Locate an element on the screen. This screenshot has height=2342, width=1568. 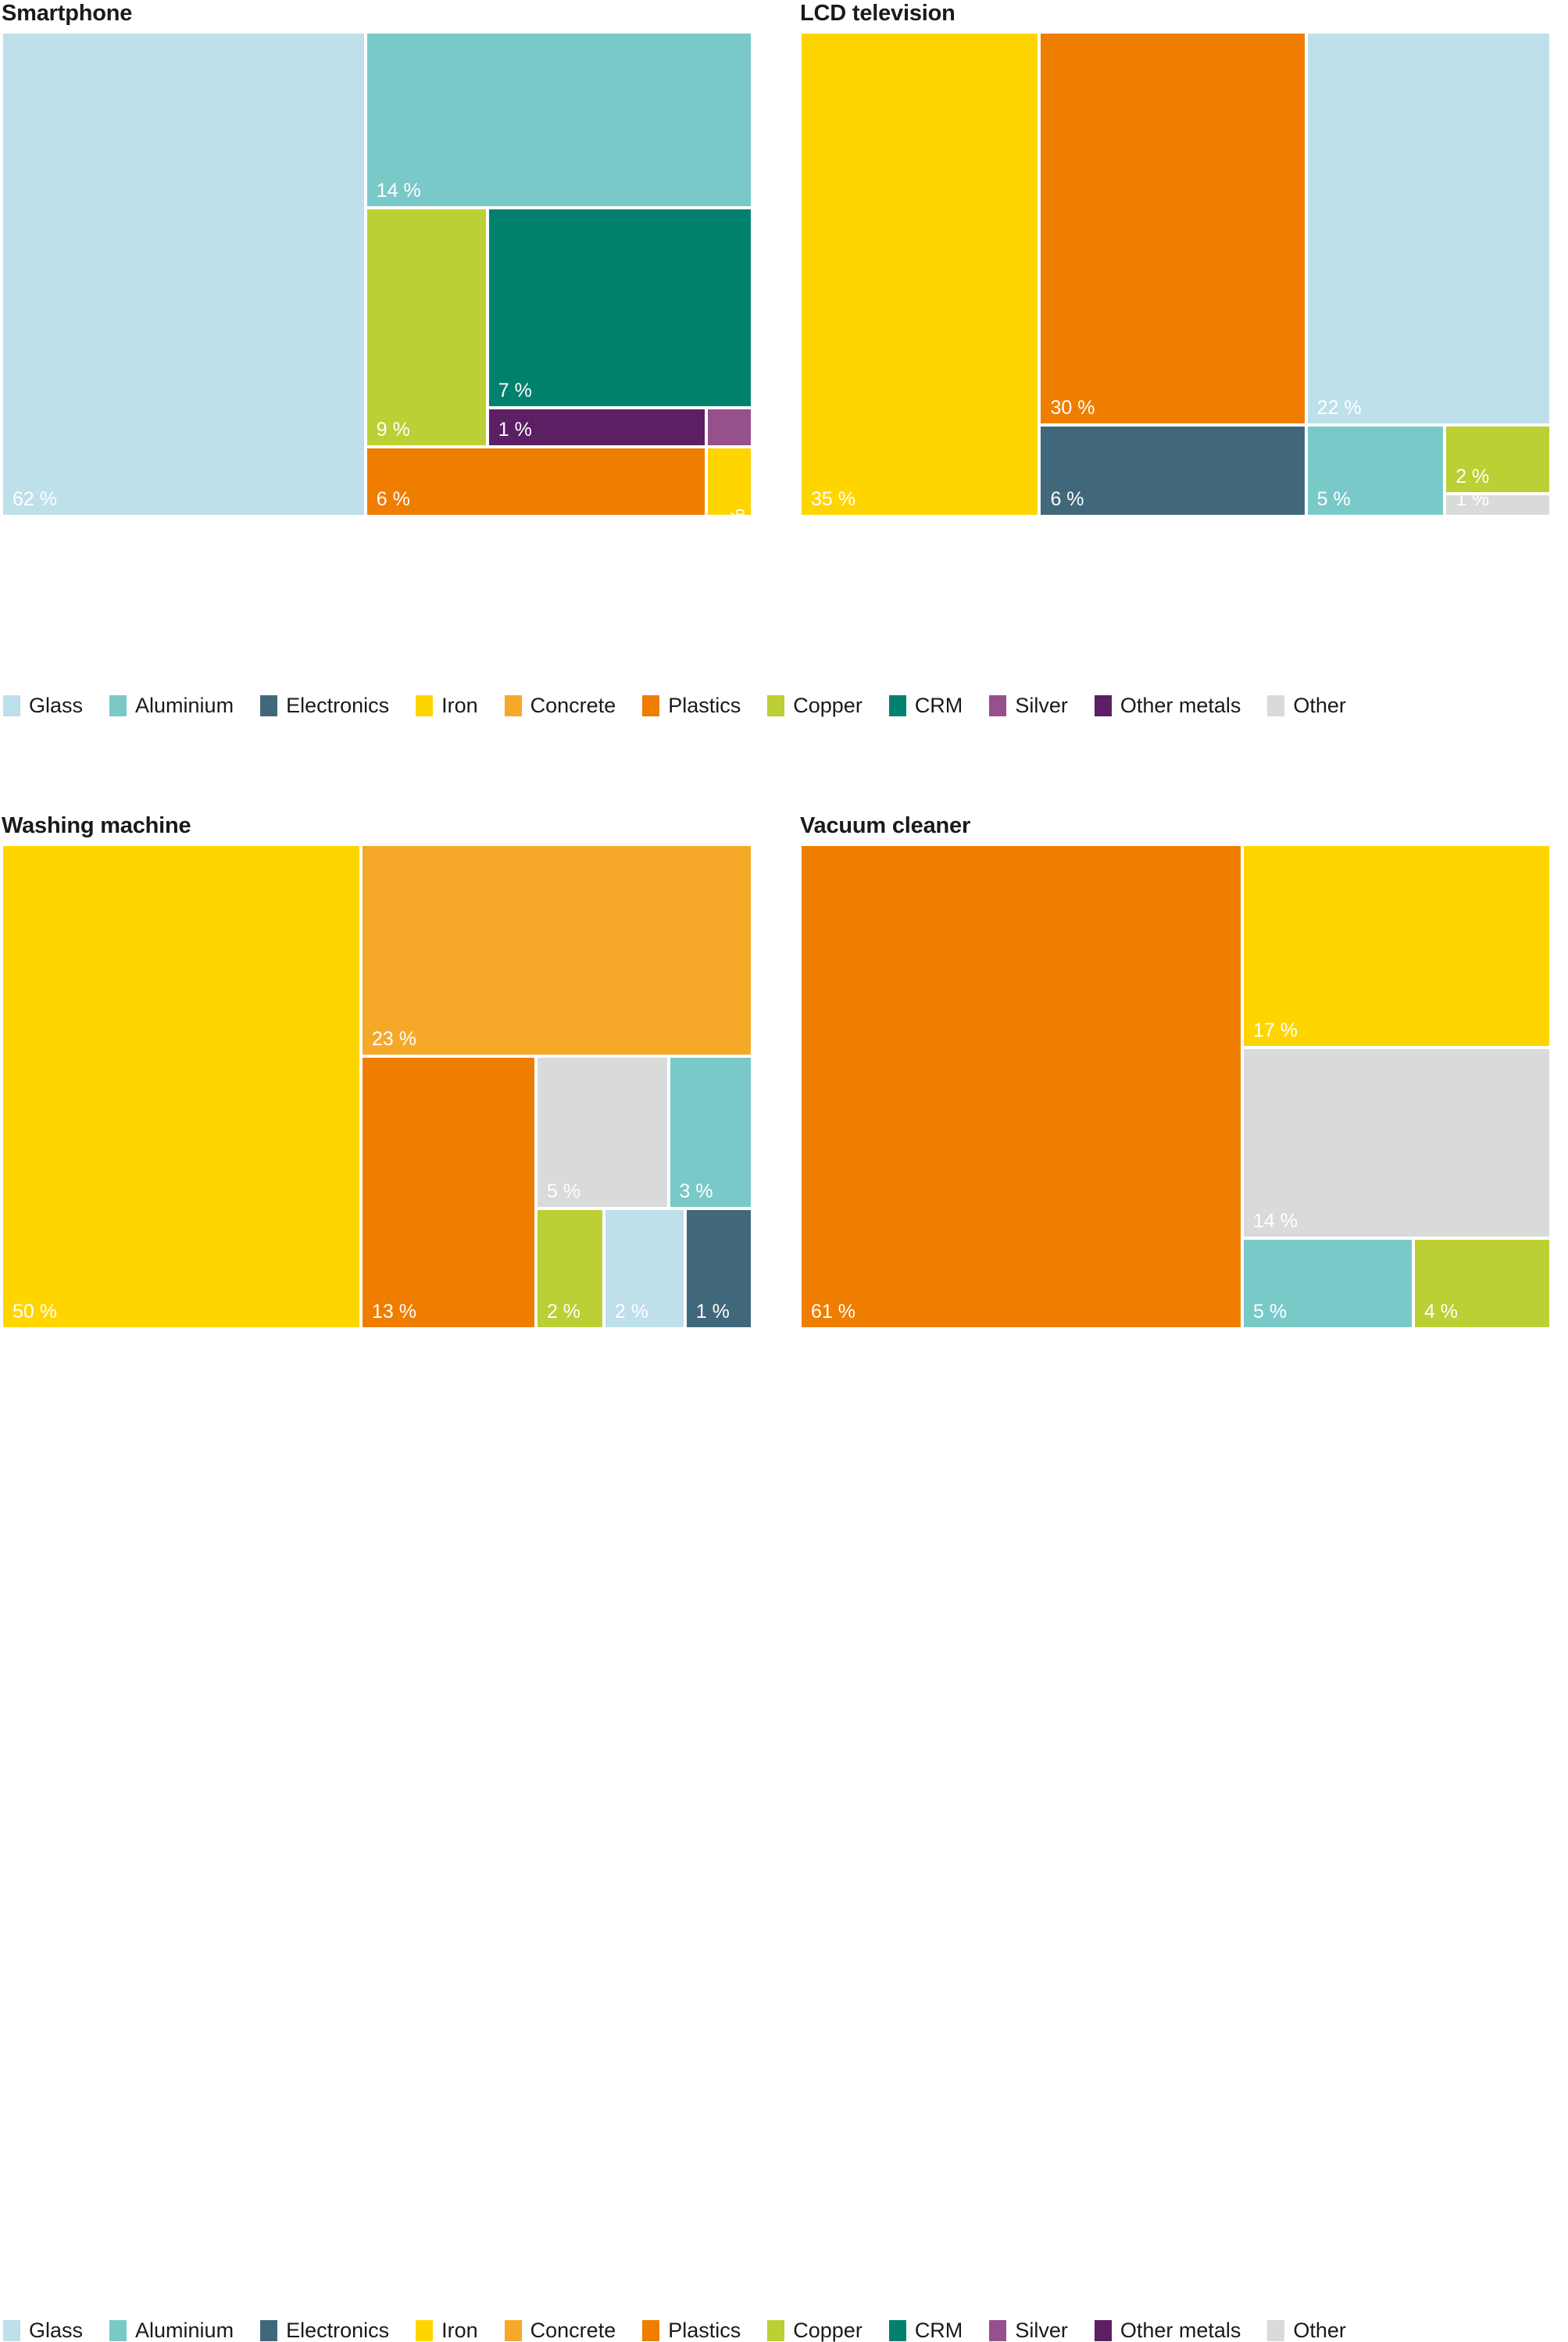
legend-label: CRM is located at coordinates (938, 2330).